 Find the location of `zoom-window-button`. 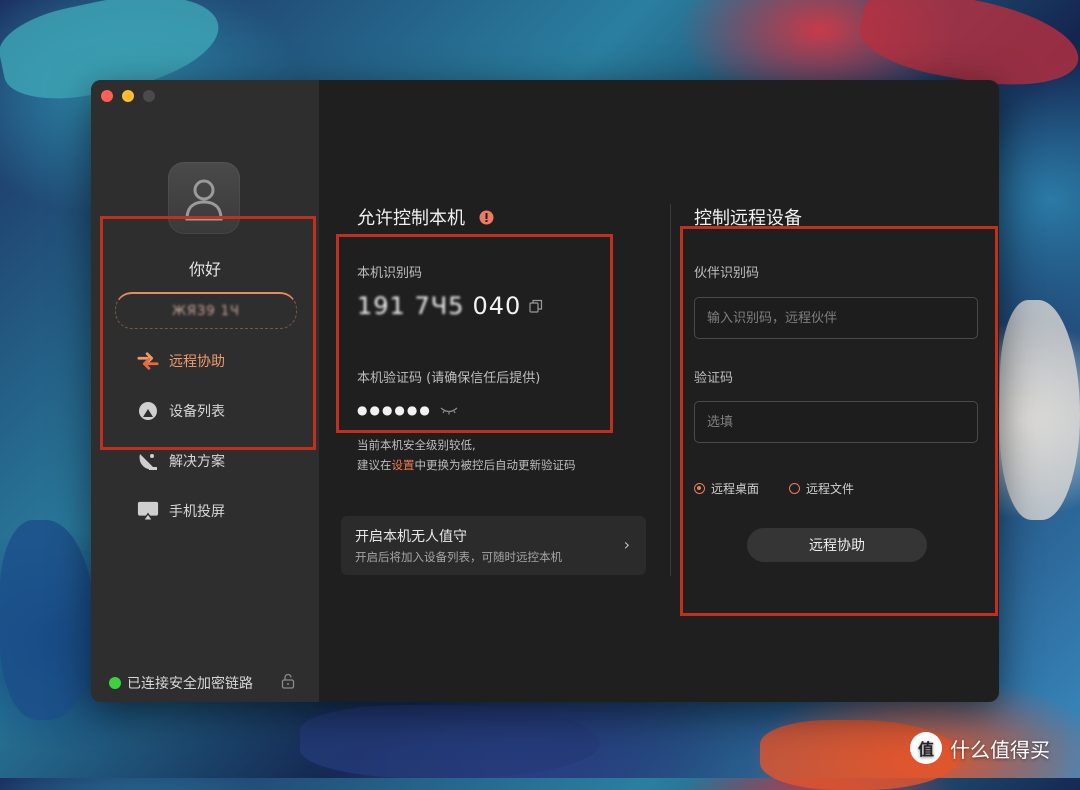

zoom-window-button is located at coordinates (149, 96).